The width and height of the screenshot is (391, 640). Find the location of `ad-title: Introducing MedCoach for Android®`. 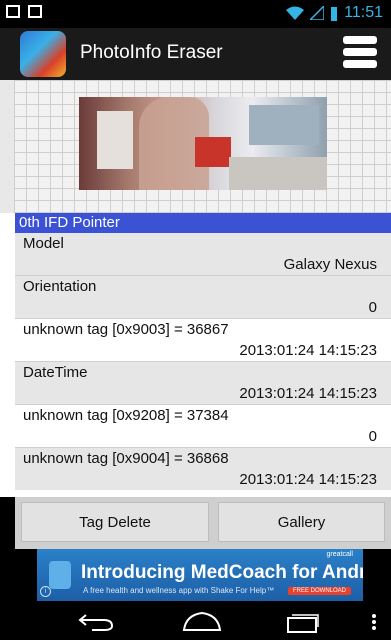

ad-title: Introducing MedCoach for Android® is located at coordinates (222, 572).